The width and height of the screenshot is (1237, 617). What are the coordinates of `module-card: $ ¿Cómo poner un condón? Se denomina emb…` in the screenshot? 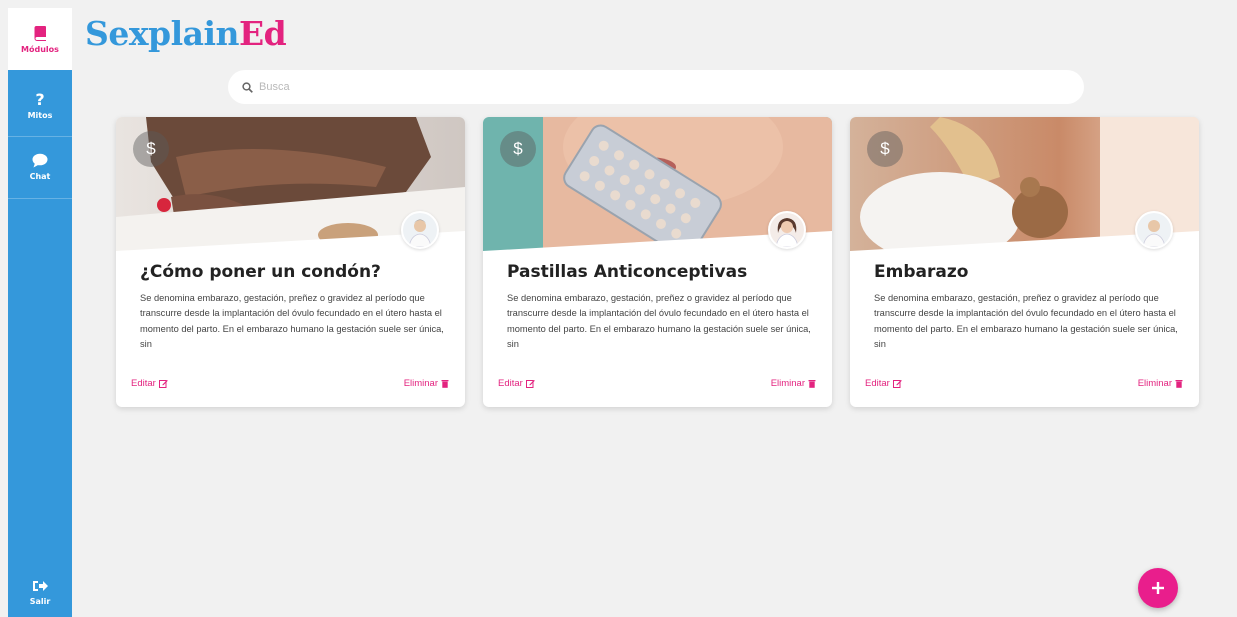 It's located at (290, 262).